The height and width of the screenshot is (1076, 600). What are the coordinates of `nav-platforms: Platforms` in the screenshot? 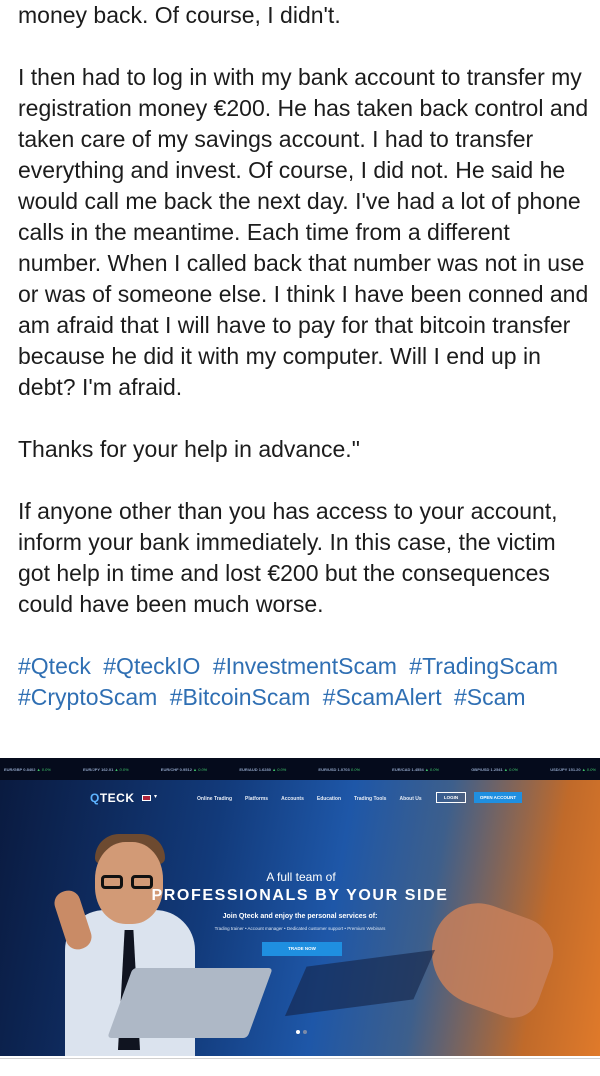 It's located at (256, 799).